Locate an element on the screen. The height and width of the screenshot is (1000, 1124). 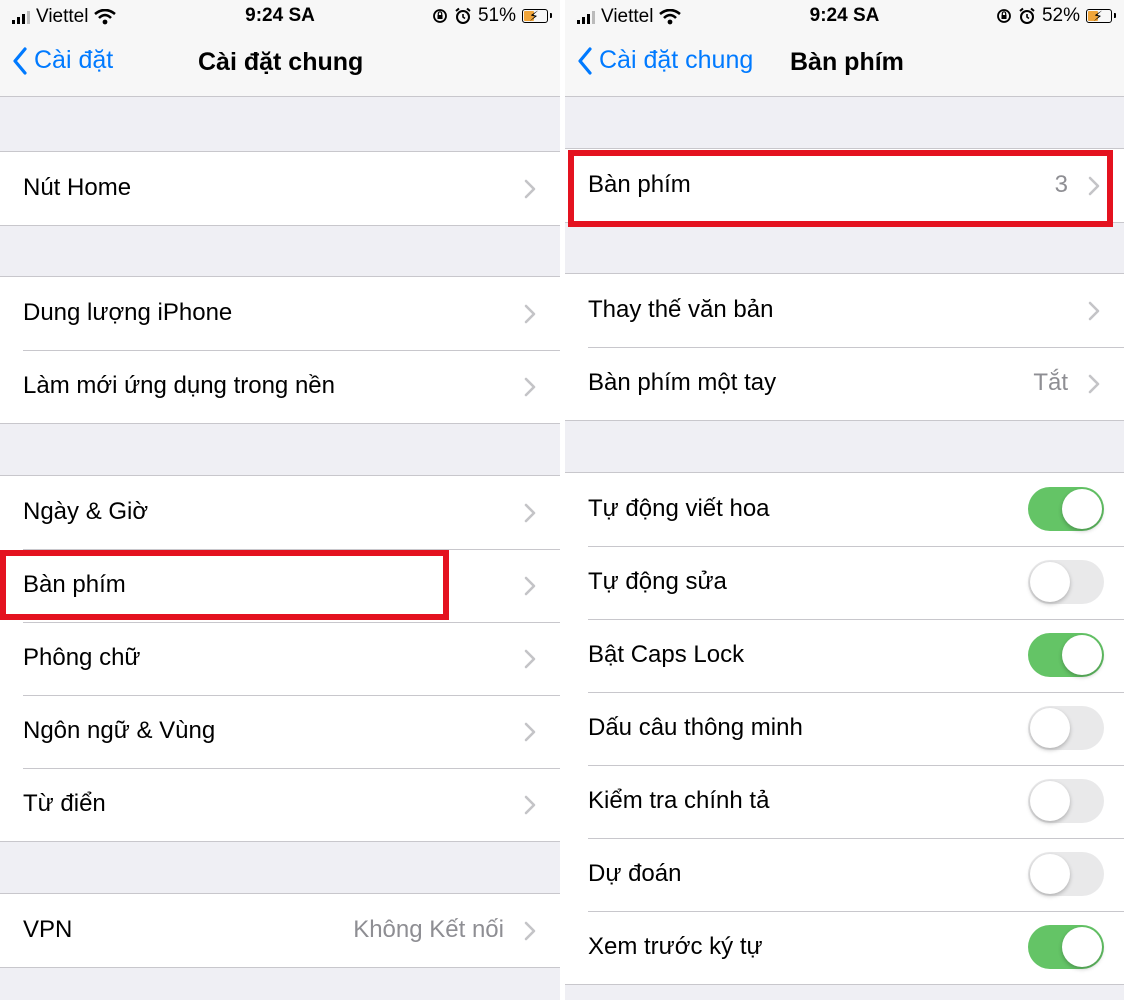
settings-row-tu-dong-sua: Tự động sửa is located at coordinates (844, 582).